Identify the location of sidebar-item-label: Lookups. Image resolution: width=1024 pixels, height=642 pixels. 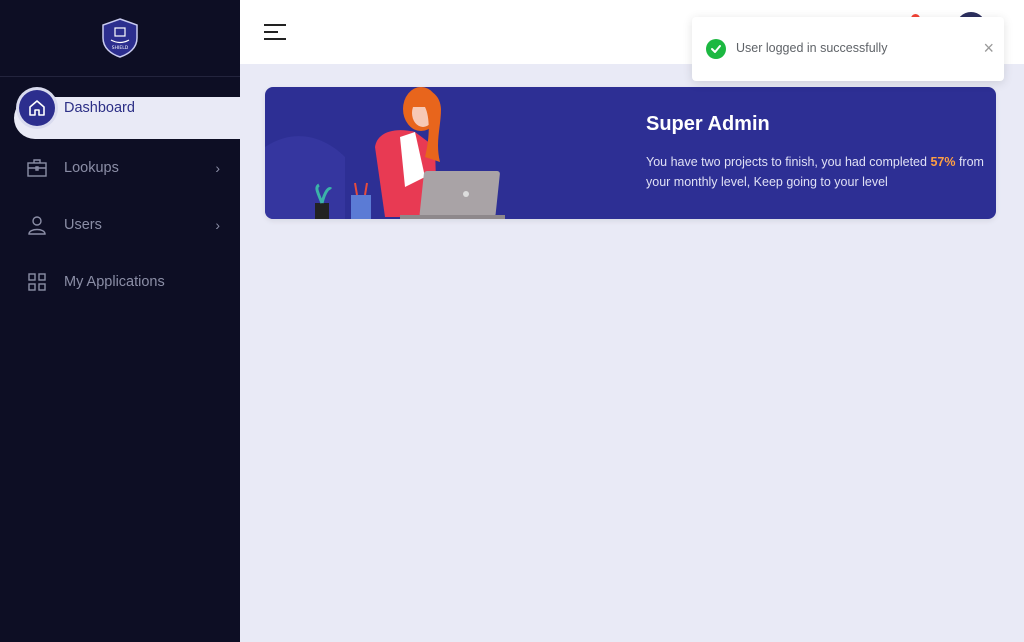
(91, 167).